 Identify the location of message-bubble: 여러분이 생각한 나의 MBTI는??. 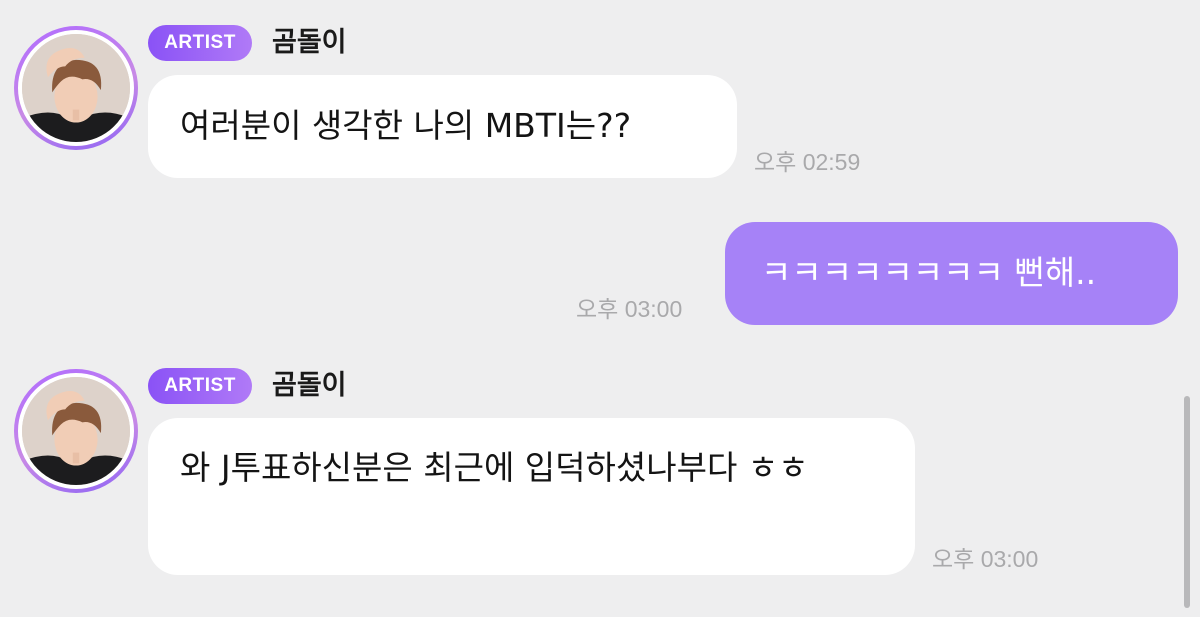
(442, 126).